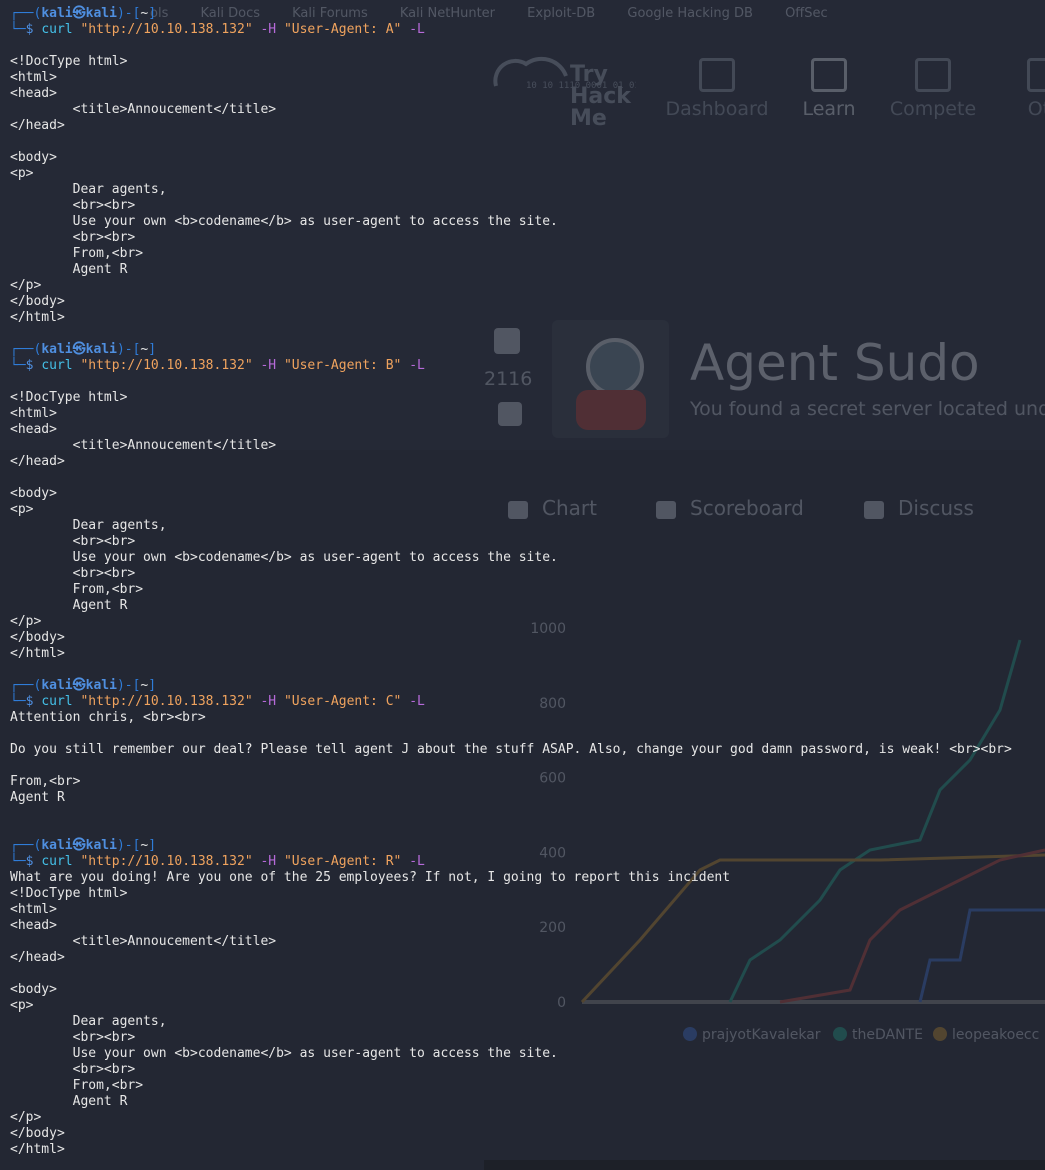 This screenshot has width=1045, height=1170. I want to click on command-header: "User-Agent: R", so click(346, 861).